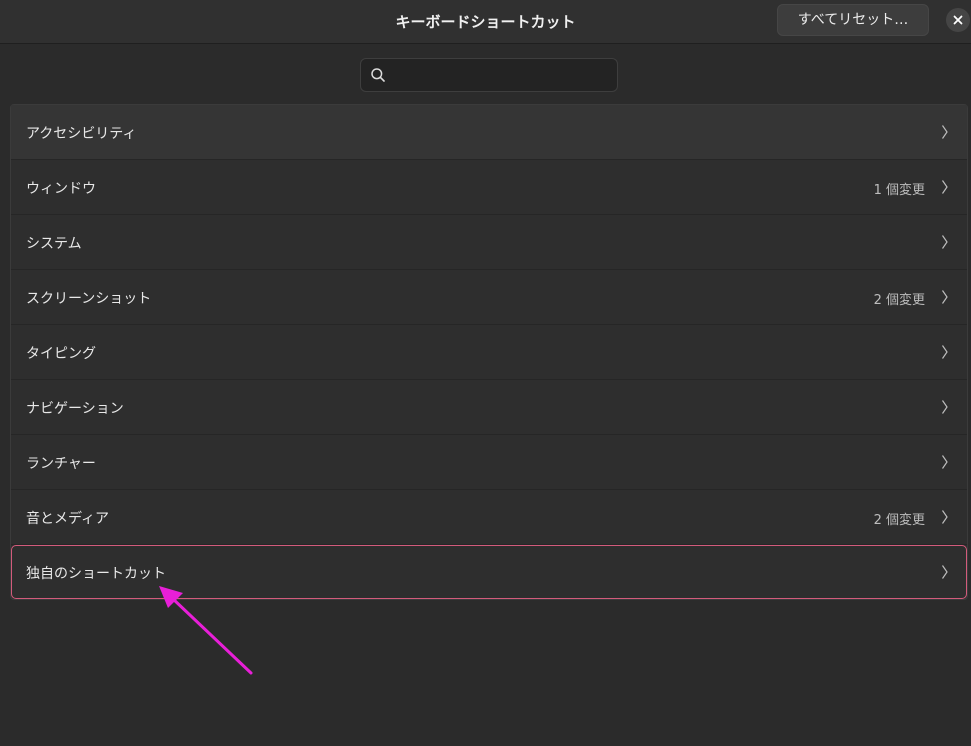 This screenshot has height=746, width=971. What do you see at coordinates (68, 519) in the screenshot?
I see `category-label: 音とメディア` at bounding box center [68, 519].